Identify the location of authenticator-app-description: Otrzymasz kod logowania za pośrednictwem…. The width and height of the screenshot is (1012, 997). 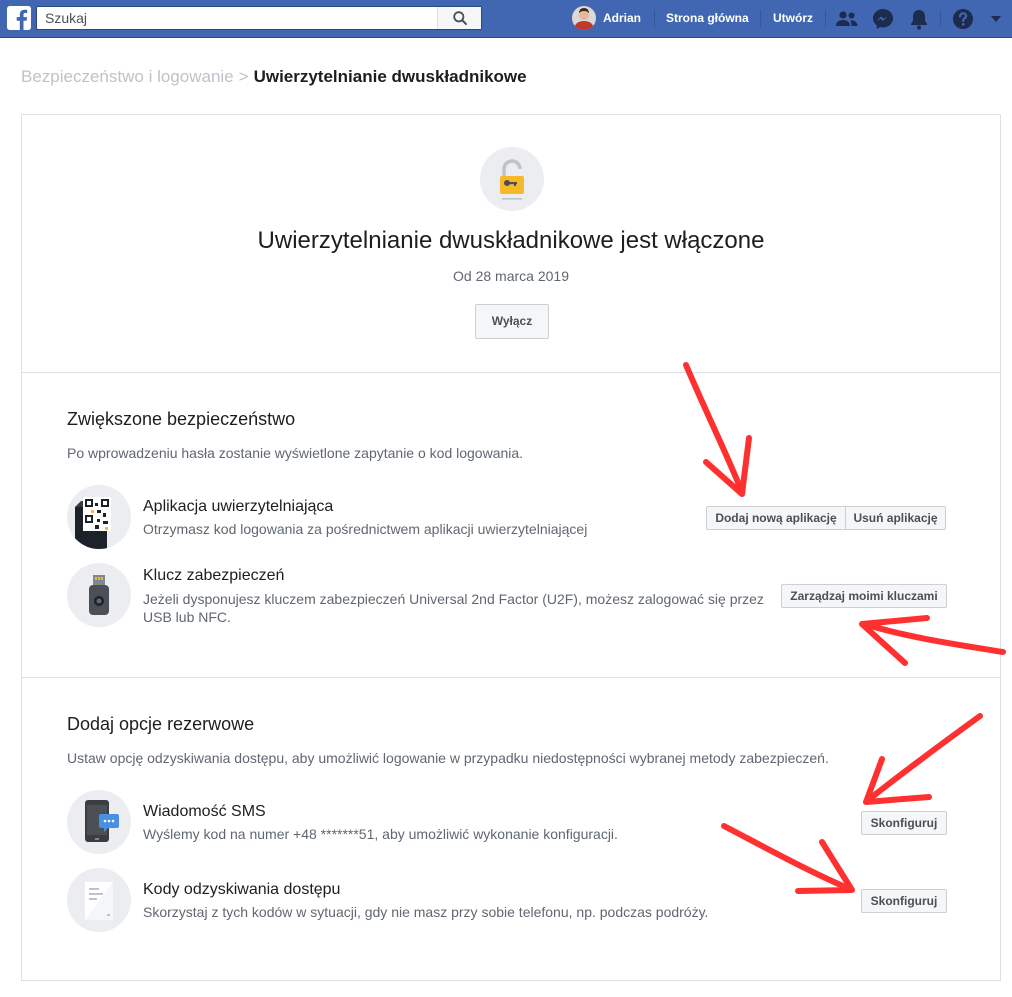
(365, 529).